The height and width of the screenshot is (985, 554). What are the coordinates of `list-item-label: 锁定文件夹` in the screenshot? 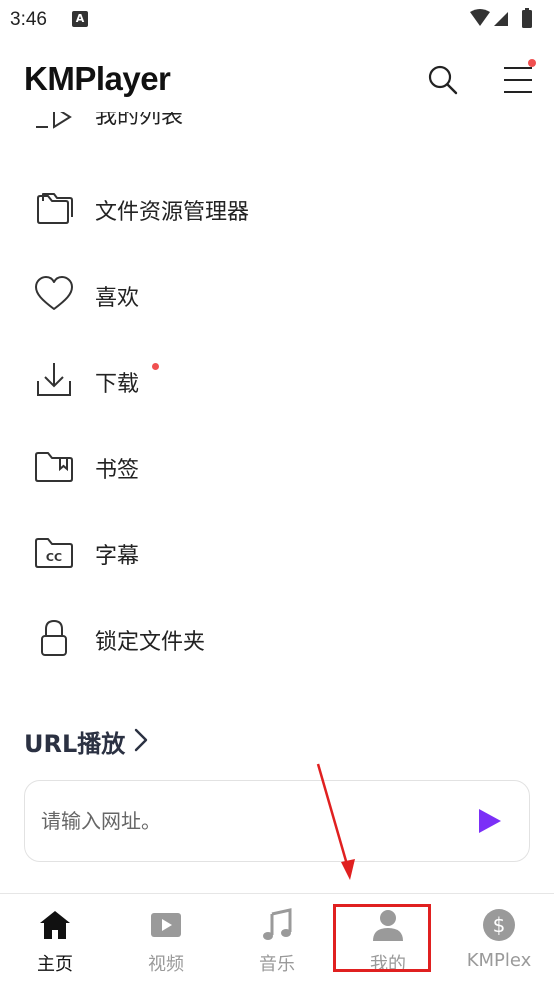 It's located at (150, 642).